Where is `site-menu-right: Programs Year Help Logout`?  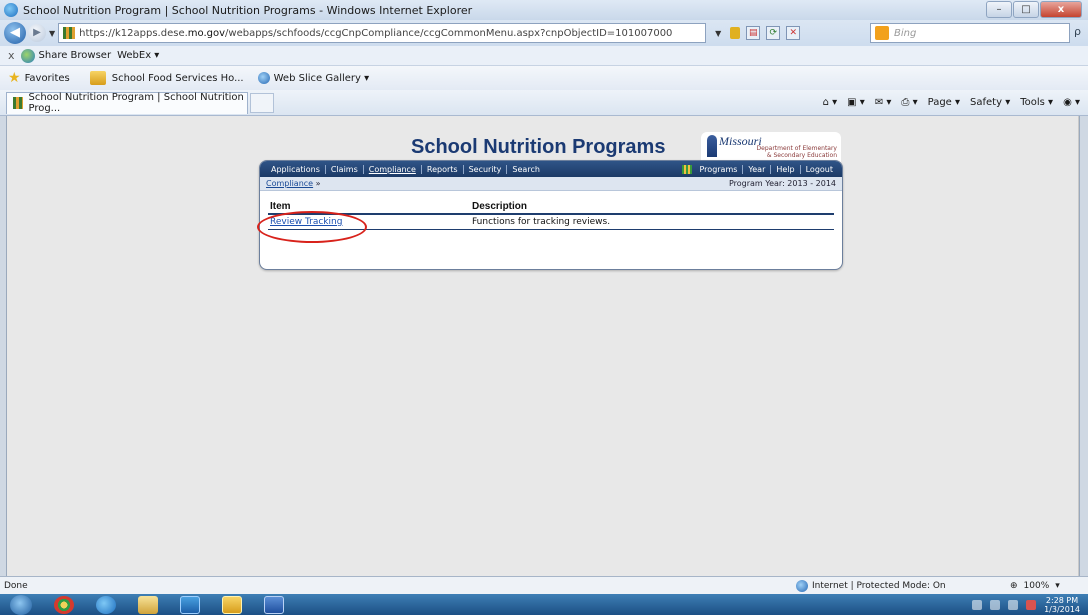 site-menu-right: Programs Year Help Logout is located at coordinates (762, 169).